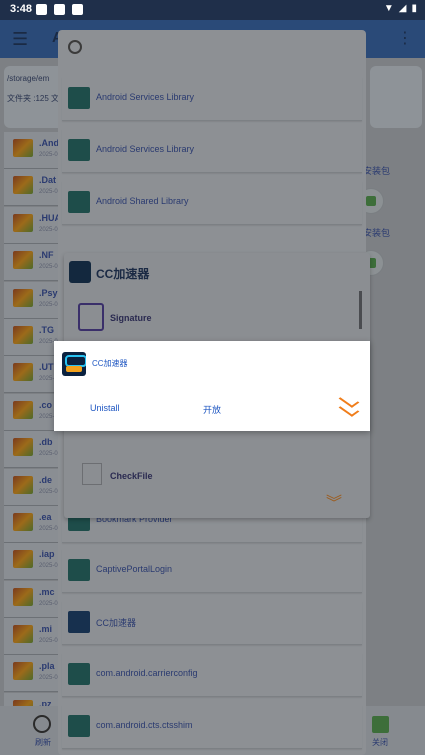 Image resolution: width=425 pixels, height=755 pixels. I want to click on signature-item: Signature, so click(131, 318).